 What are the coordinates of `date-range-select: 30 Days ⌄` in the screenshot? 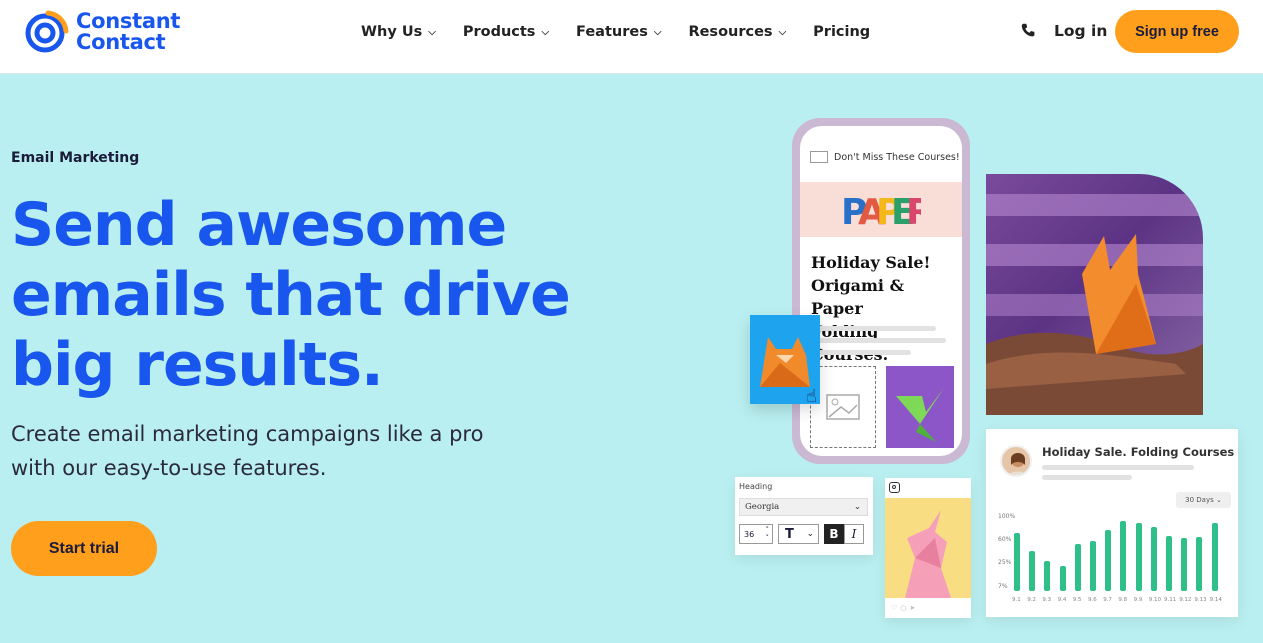 It's located at (1203, 500).